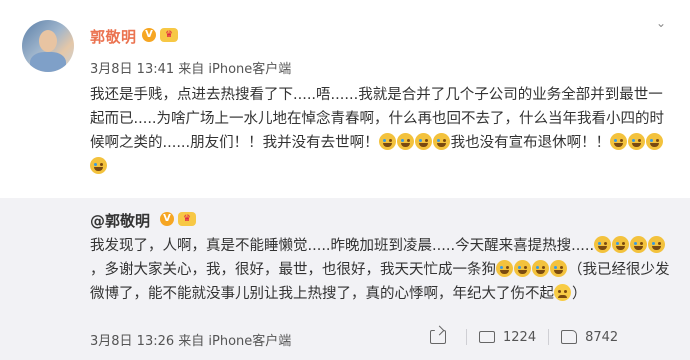 This screenshot has width=690, height=360. I want to click on avatar-shirt, so click(48, 62).